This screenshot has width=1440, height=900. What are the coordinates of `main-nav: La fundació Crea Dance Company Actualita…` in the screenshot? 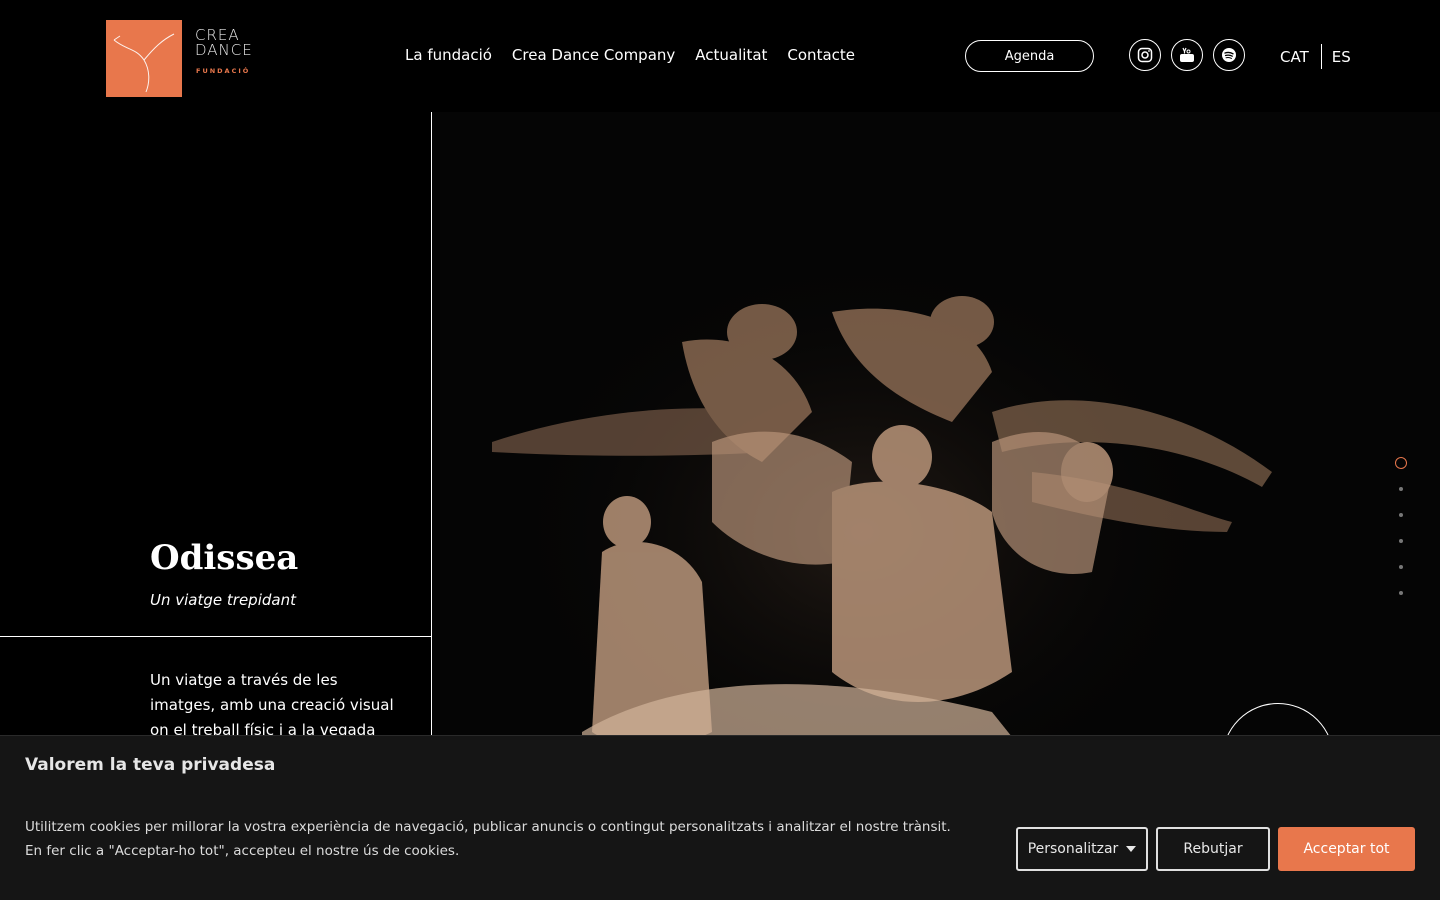 It's located at (630, 55).